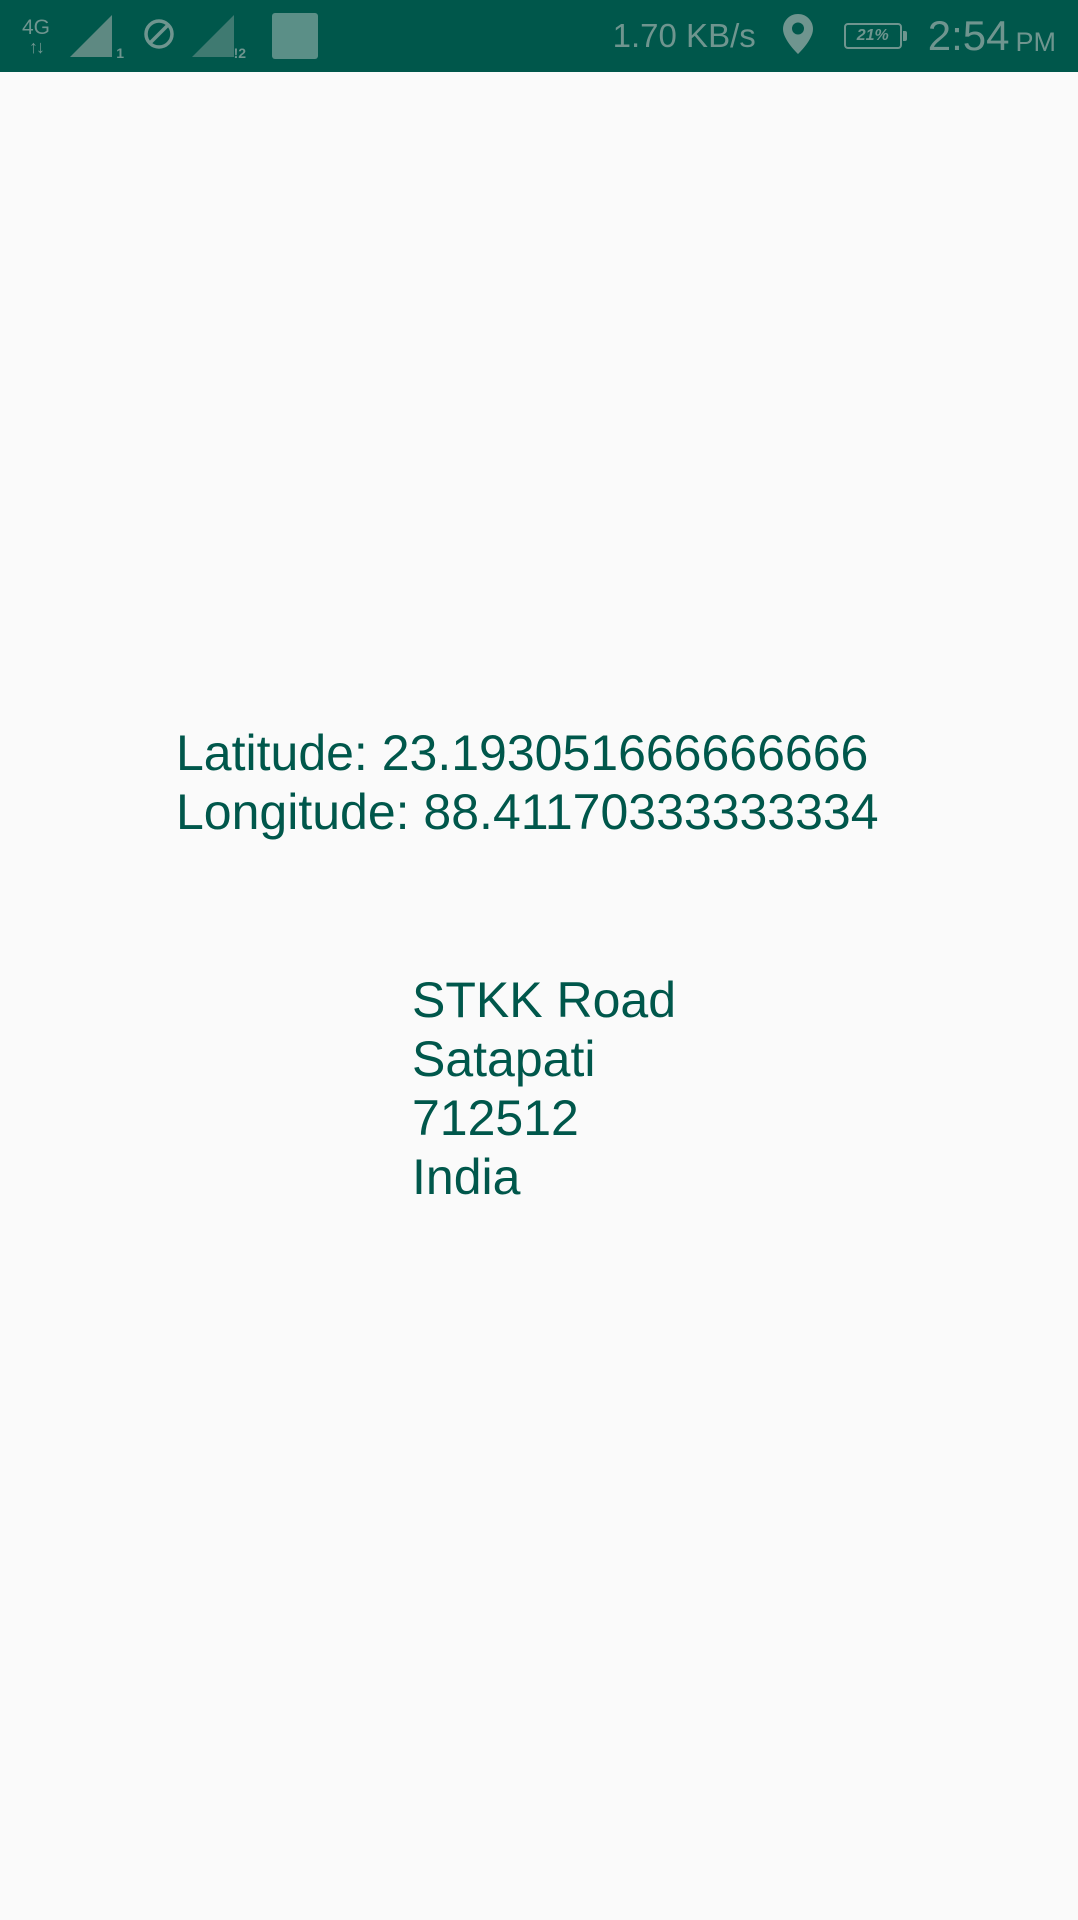 This screenshot has width=1078, height=1920. I want to click on sim2-label: !2, so click(240, 53).